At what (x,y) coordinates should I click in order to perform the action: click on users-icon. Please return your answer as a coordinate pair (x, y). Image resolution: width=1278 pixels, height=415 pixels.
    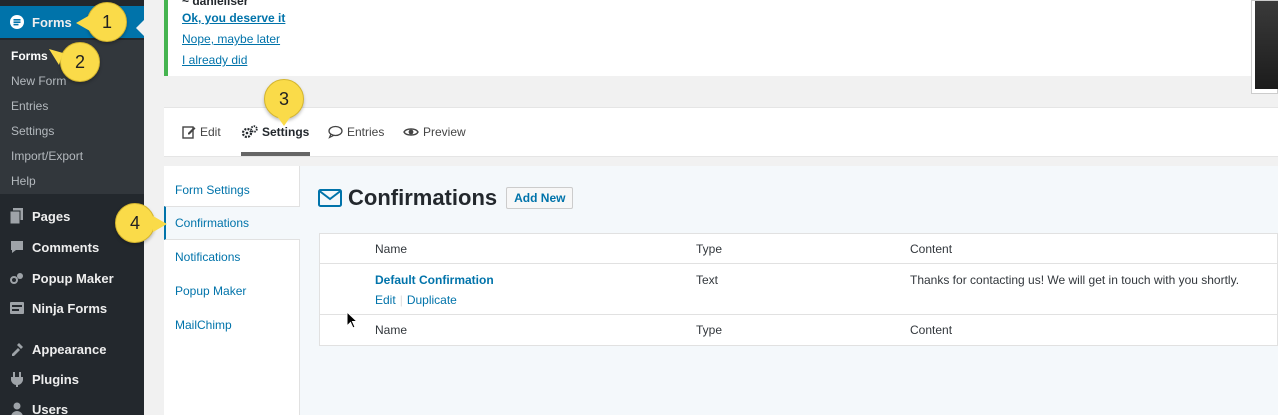
    Looking at the image, I should click on (17, 407).